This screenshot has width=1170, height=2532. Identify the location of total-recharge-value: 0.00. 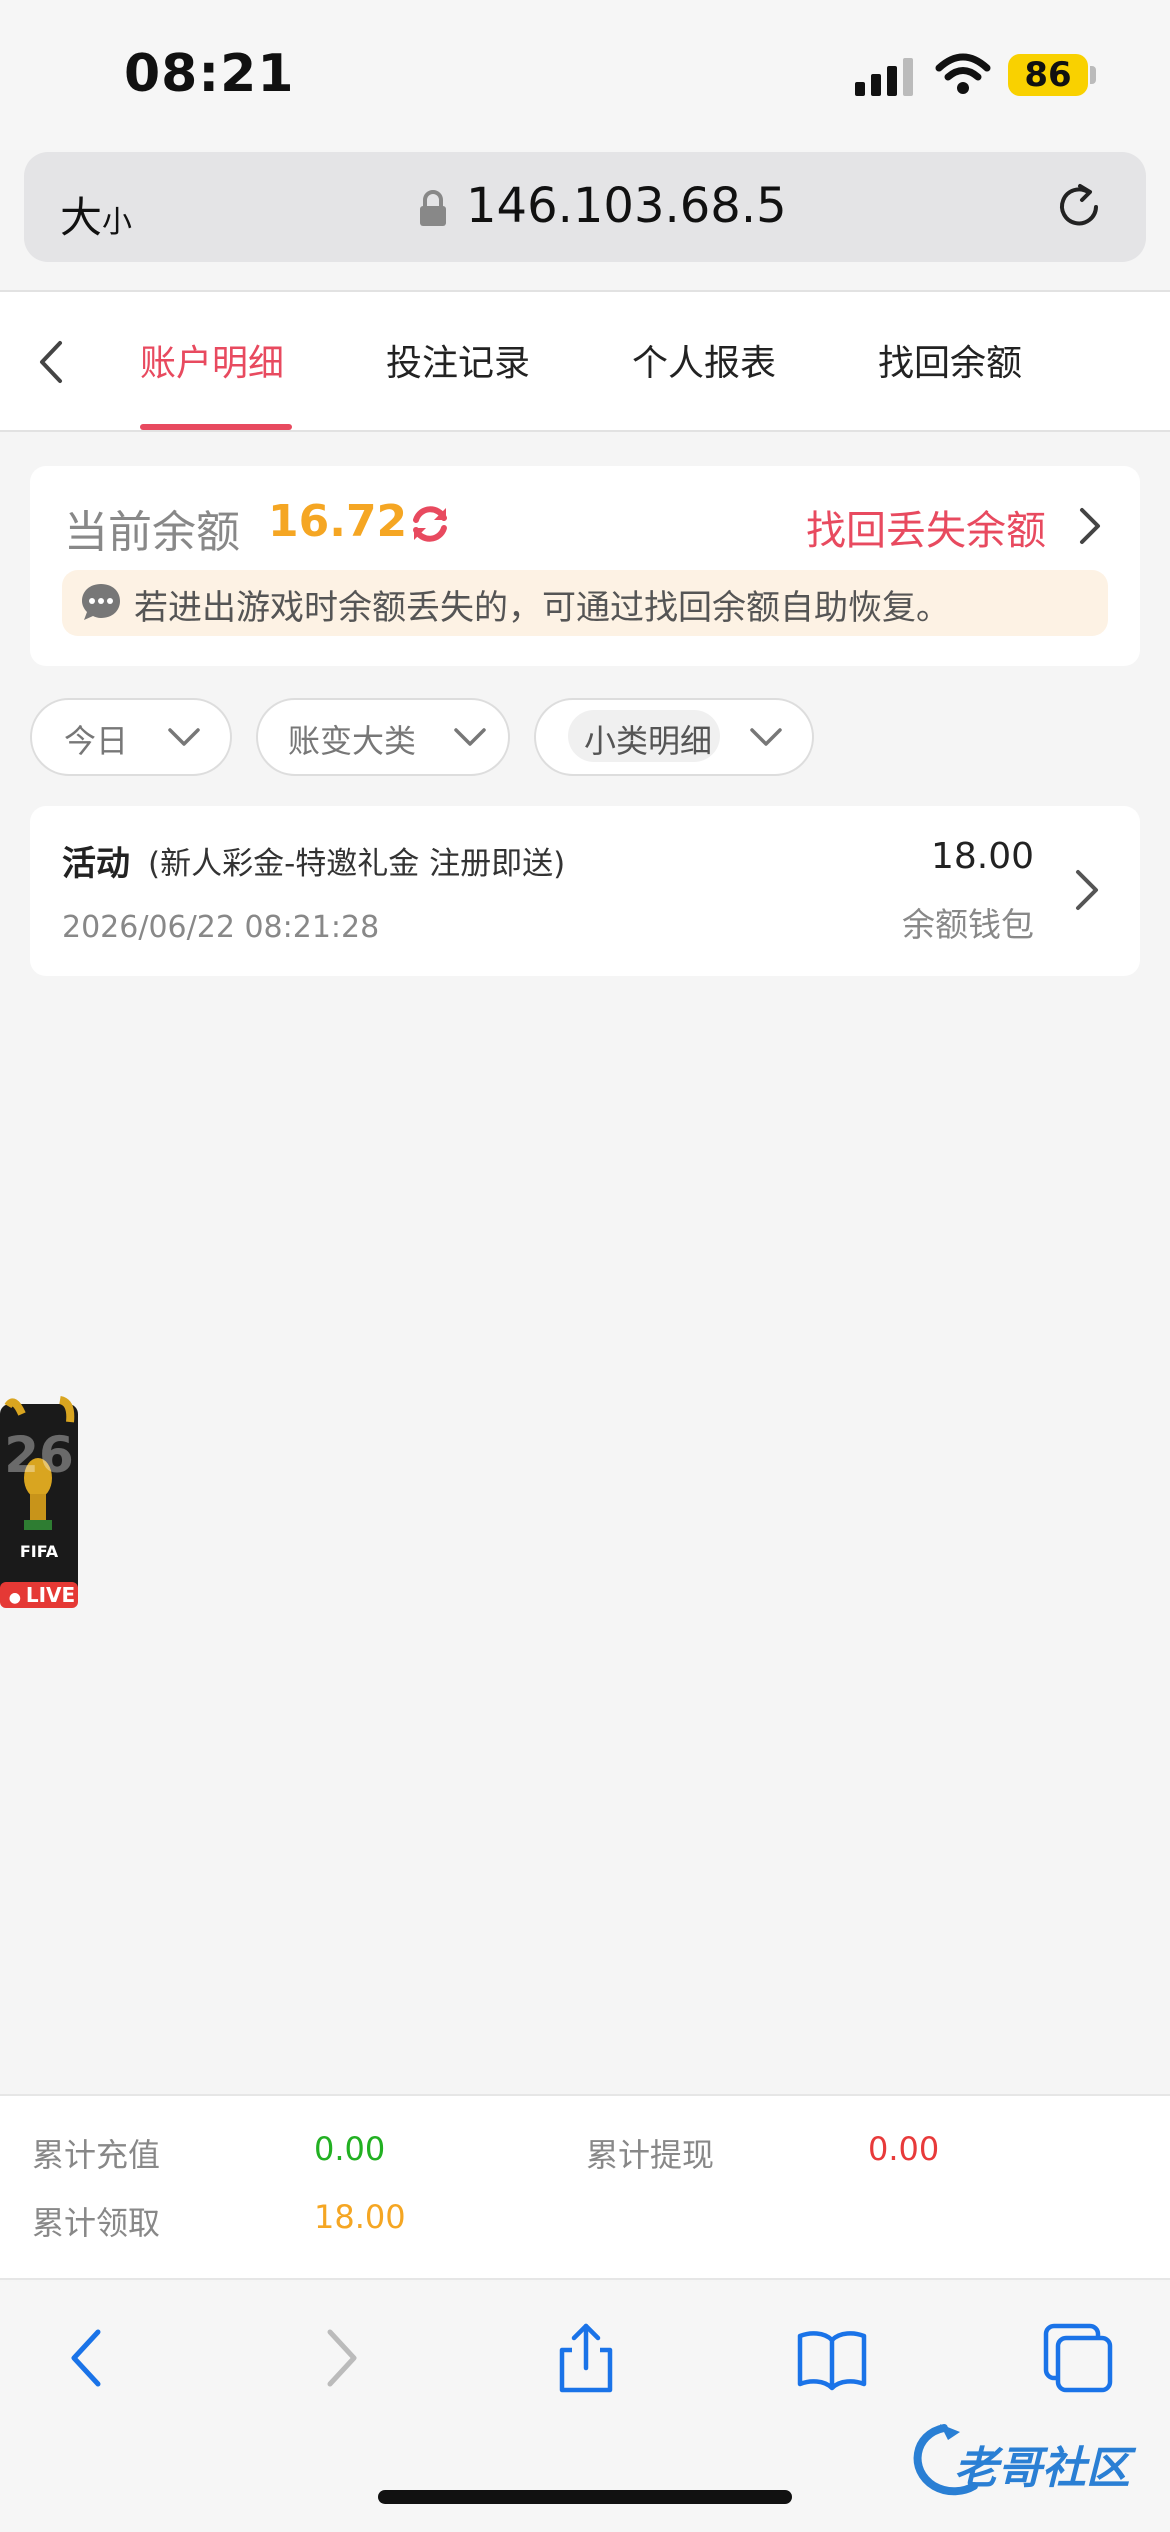
(350, 2149).